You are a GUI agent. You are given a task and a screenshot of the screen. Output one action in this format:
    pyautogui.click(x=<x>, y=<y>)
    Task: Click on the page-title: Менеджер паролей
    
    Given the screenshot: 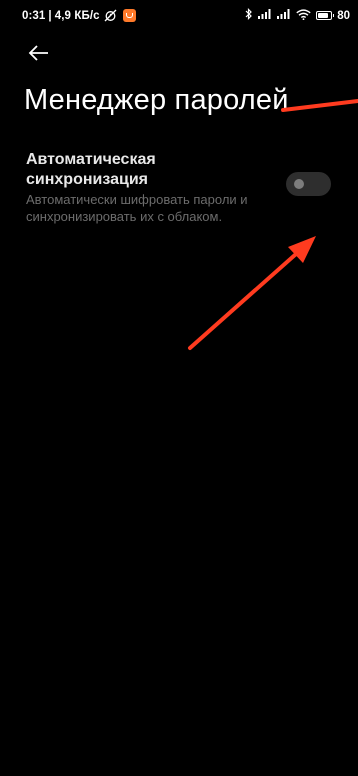 What is the action you would take?
    pyautogui.click(x=156, y=100)
    